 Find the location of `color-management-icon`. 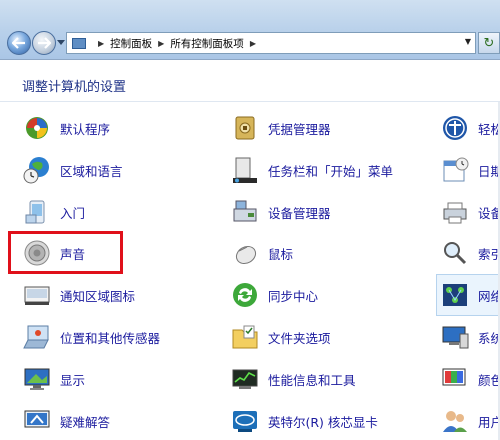

color-management-icon is located at coordinates (455, 379).